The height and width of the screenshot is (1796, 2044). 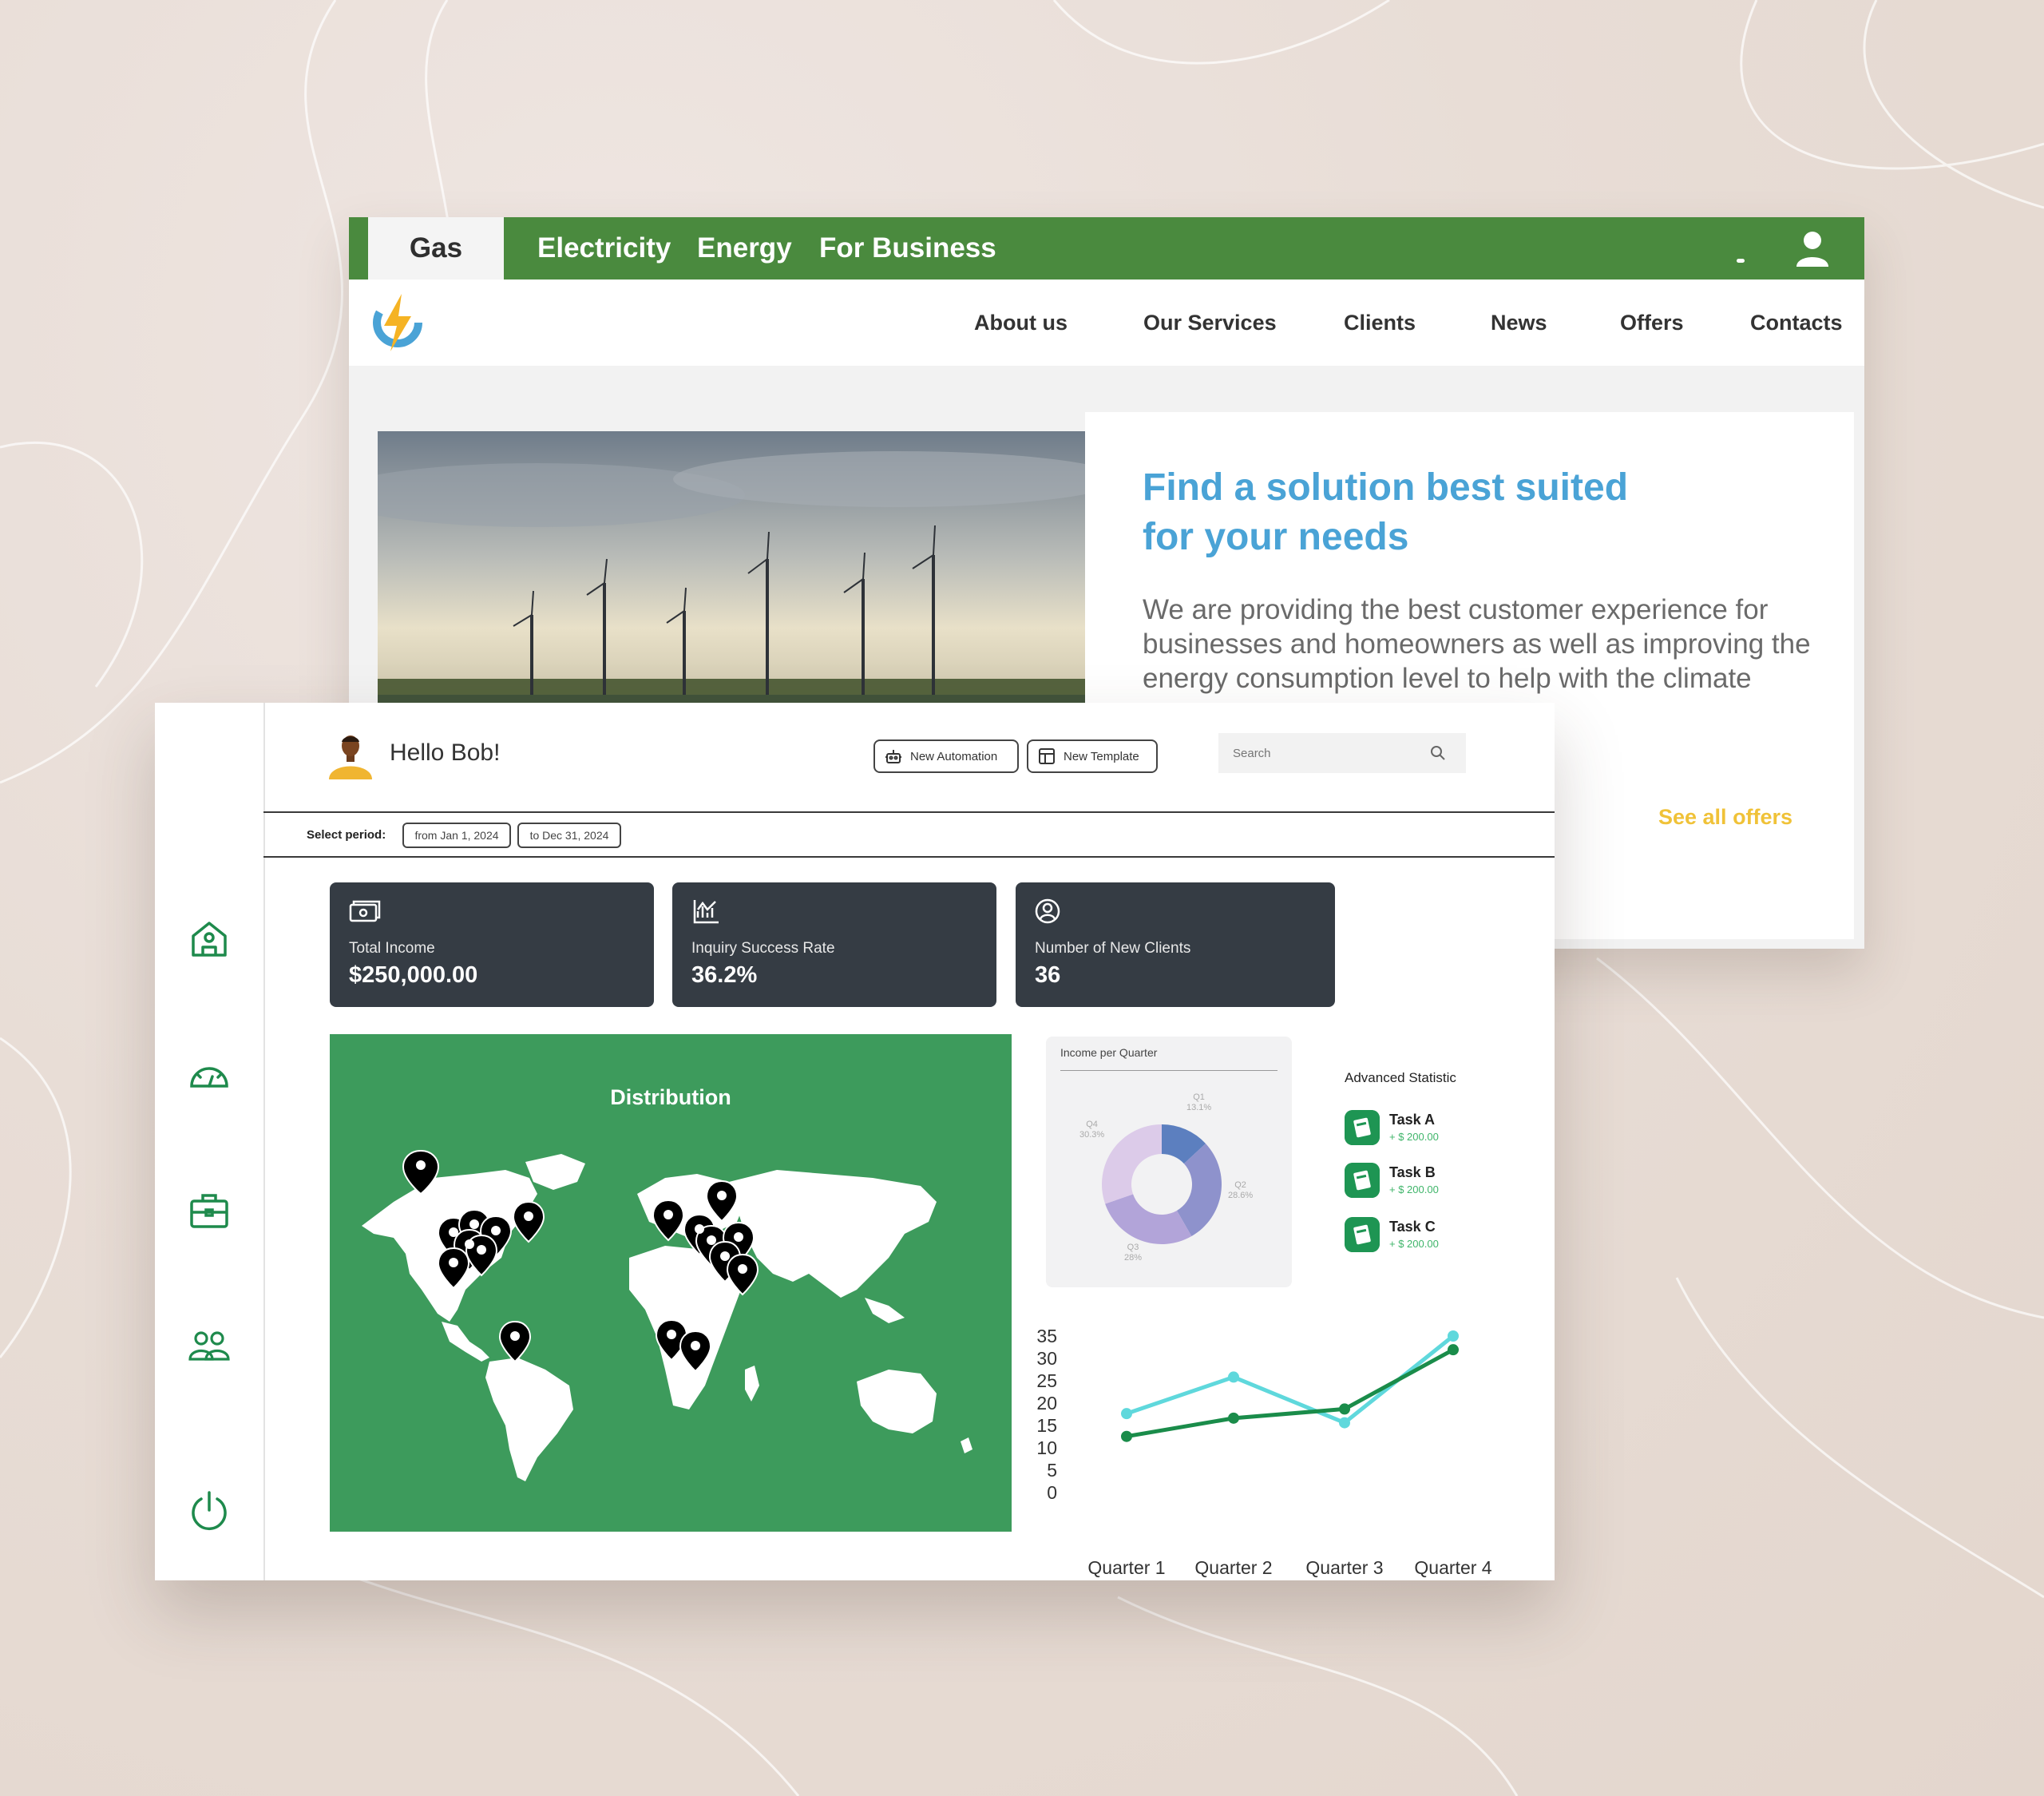 I want to click on slice-label-q3: Q3 28%, so click(x=1133, y=1253).